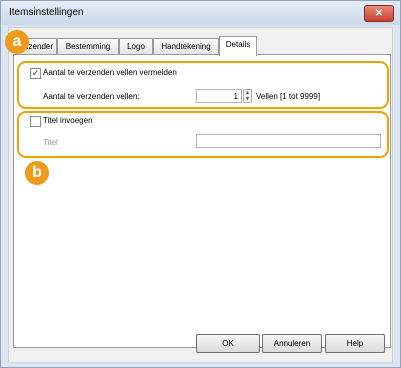  What do you see at coordinates (136, 46) in the screenshot?
I see `tab-logo: Logo` at bounding box center [136, 46].